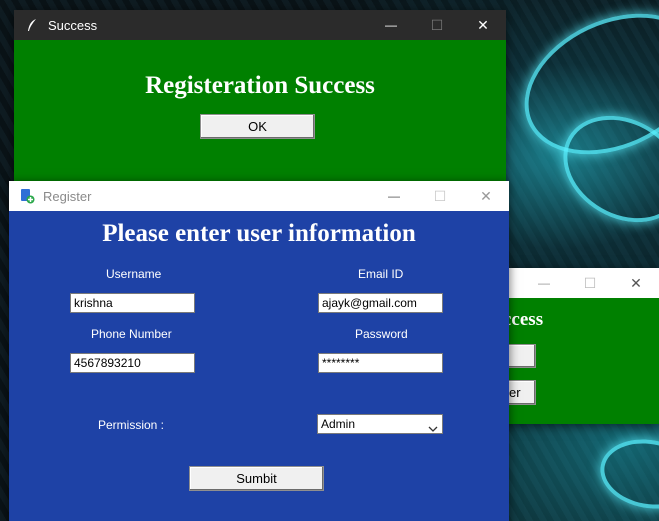 Image resolution: width=659 pixels, height=521 pixels. What do you see at coordinates (380, 303) in the screenshot?
I see `email-field: ajayk@gmail.com` at bounding box center [380, 303].